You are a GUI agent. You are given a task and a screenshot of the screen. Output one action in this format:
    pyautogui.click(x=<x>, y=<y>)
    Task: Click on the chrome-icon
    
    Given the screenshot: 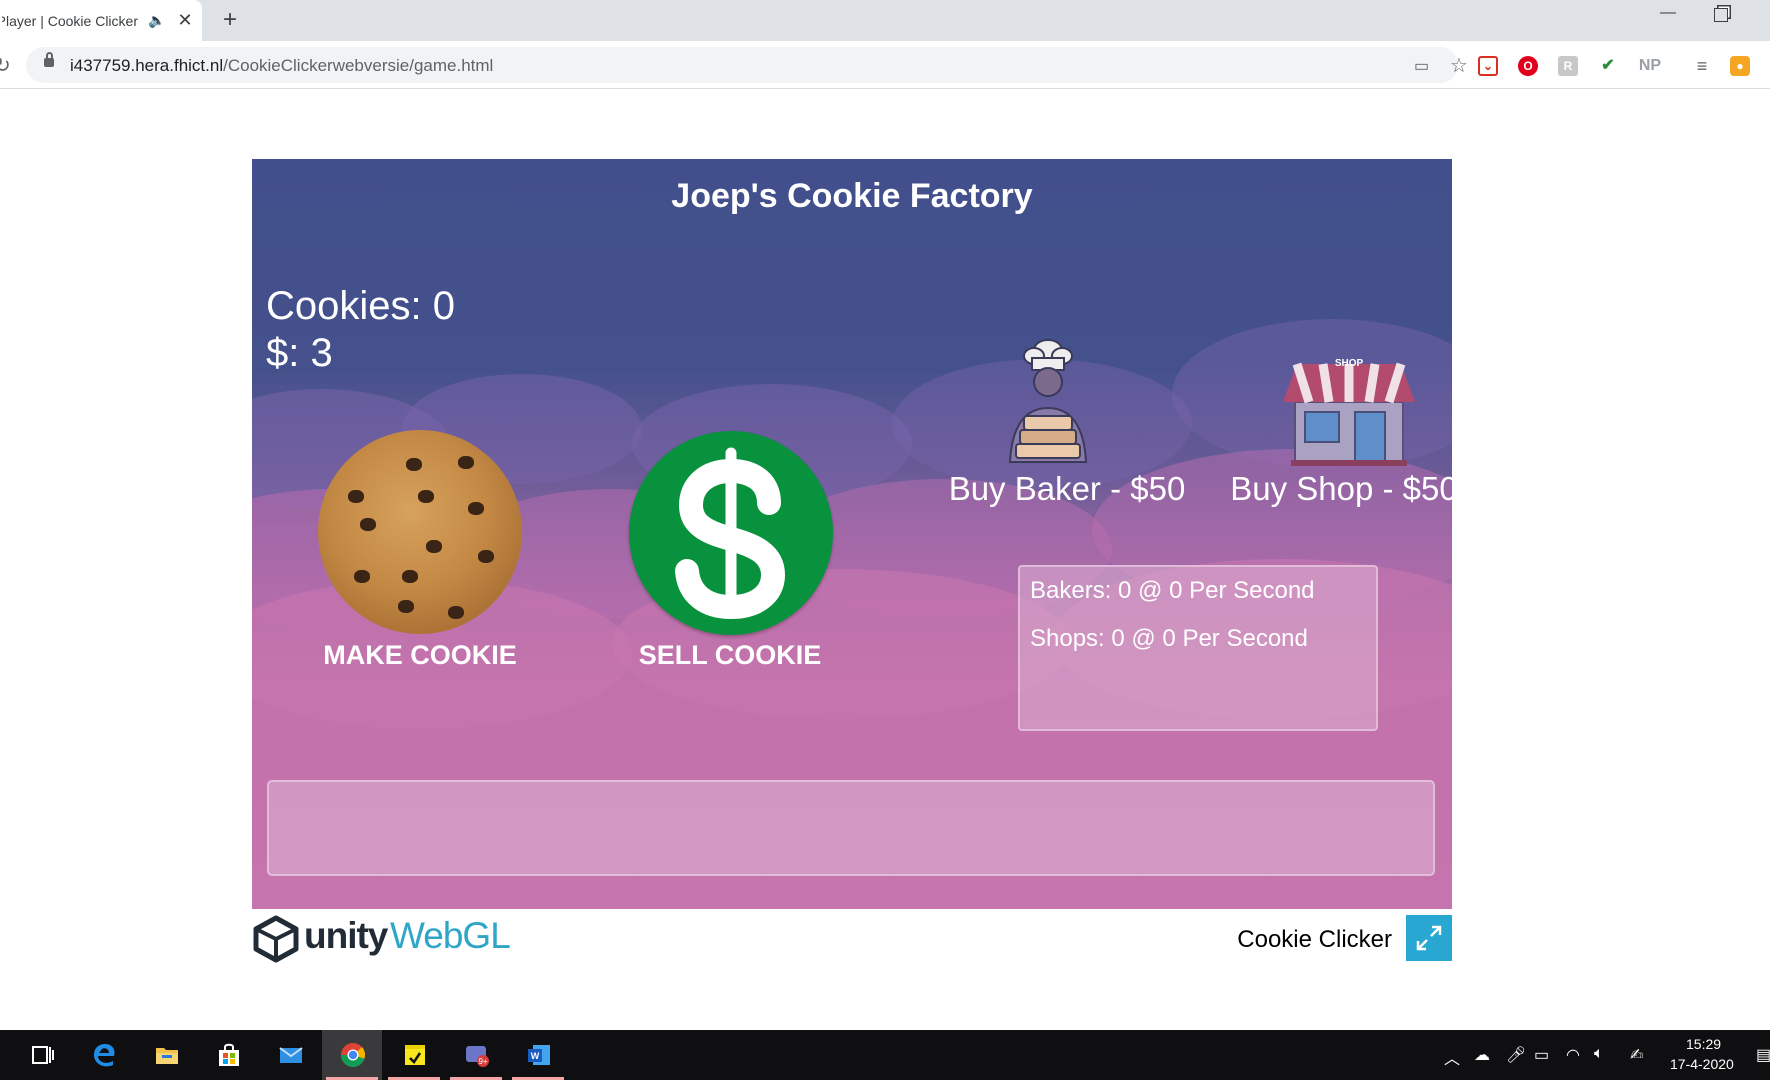 What is the action you would take?
    pyautogui.click(x=353, y=1055)
    